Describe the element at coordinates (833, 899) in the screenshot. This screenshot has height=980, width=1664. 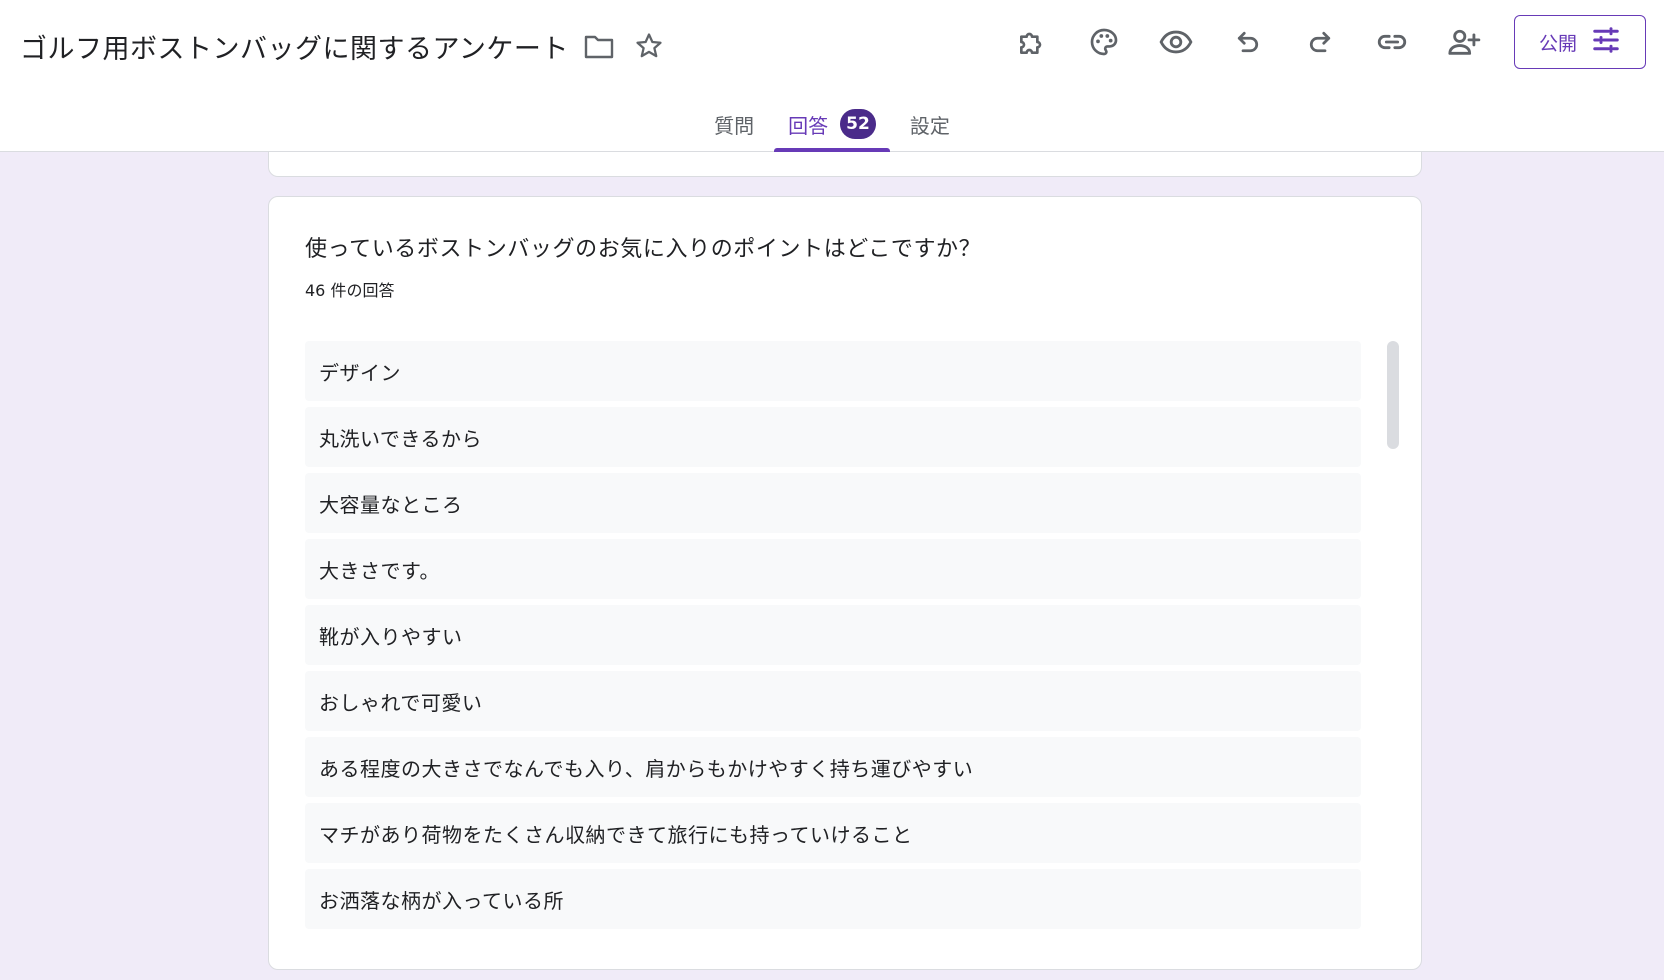
I see `list-item: お洒落な柄が入っている所` at that location.